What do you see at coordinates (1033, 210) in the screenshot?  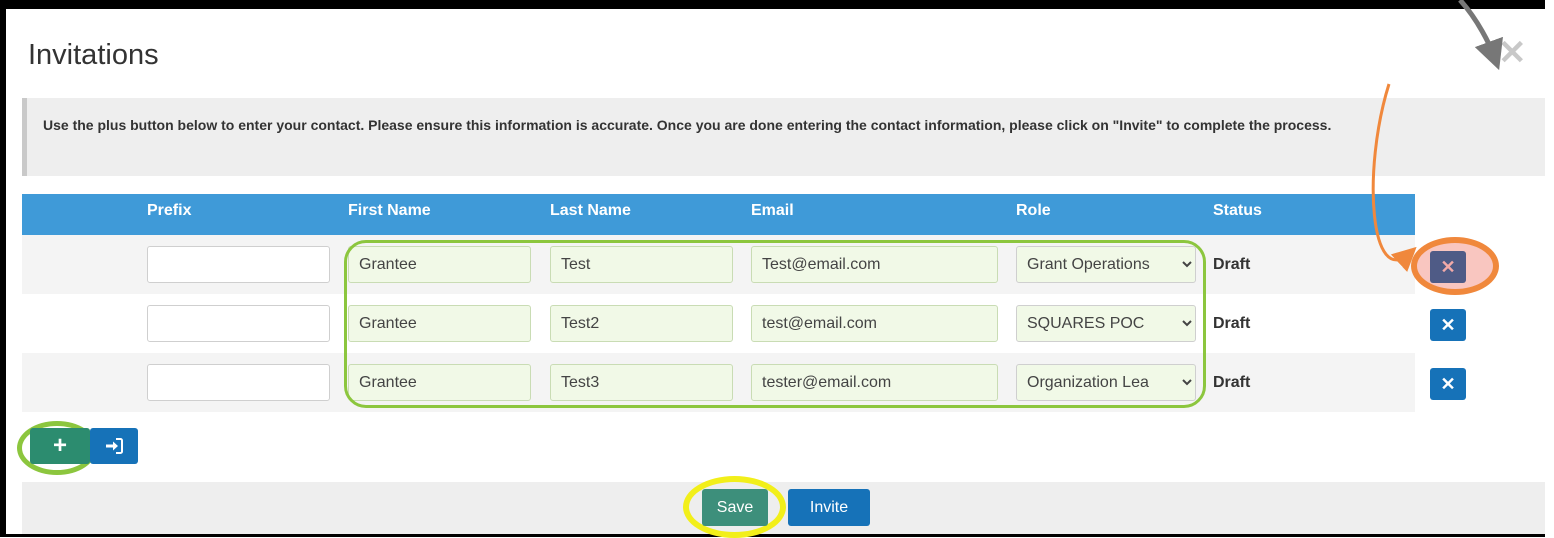 I see `header-role: Role` at bounding box center [1033, 210].